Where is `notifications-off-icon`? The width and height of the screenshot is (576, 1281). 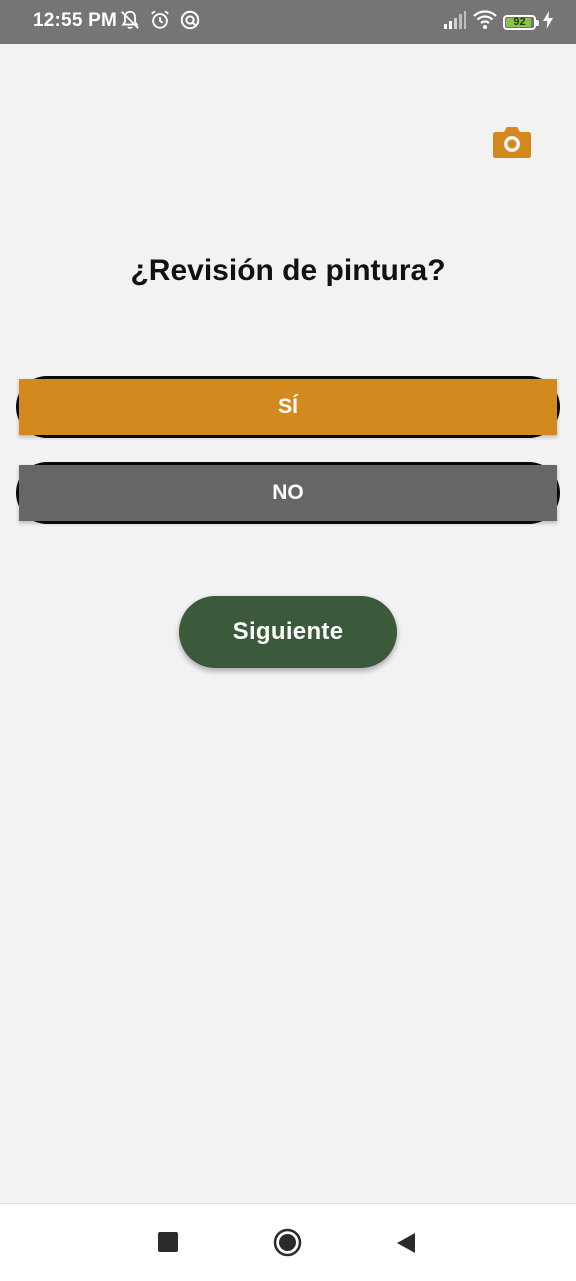
notifications-off-icon is located at coordinates (130, 22).